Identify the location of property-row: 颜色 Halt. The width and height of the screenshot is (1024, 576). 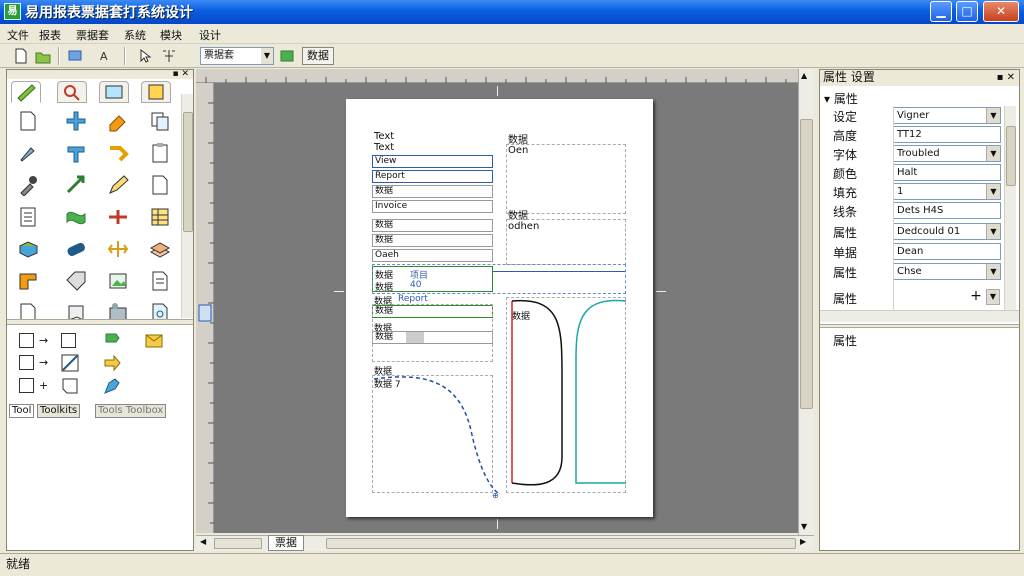
(911, 172).